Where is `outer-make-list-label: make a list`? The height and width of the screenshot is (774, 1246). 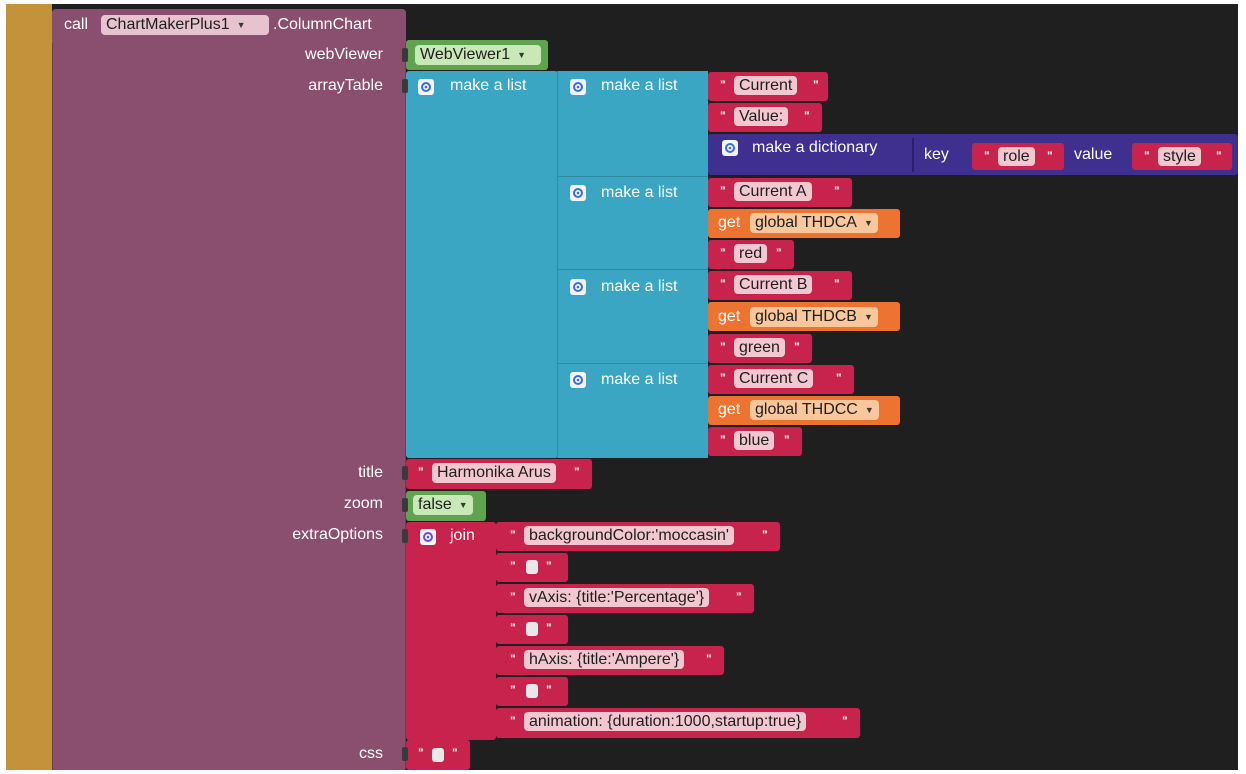 outer-make-list-label: make a list is located at coordinates (488, 85).